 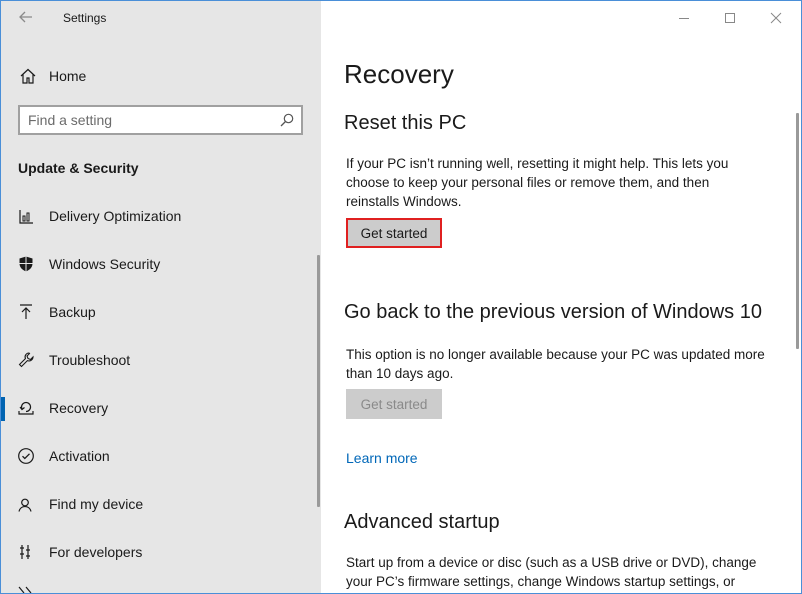 I want to click on close-button, so click(x=776, y=18).